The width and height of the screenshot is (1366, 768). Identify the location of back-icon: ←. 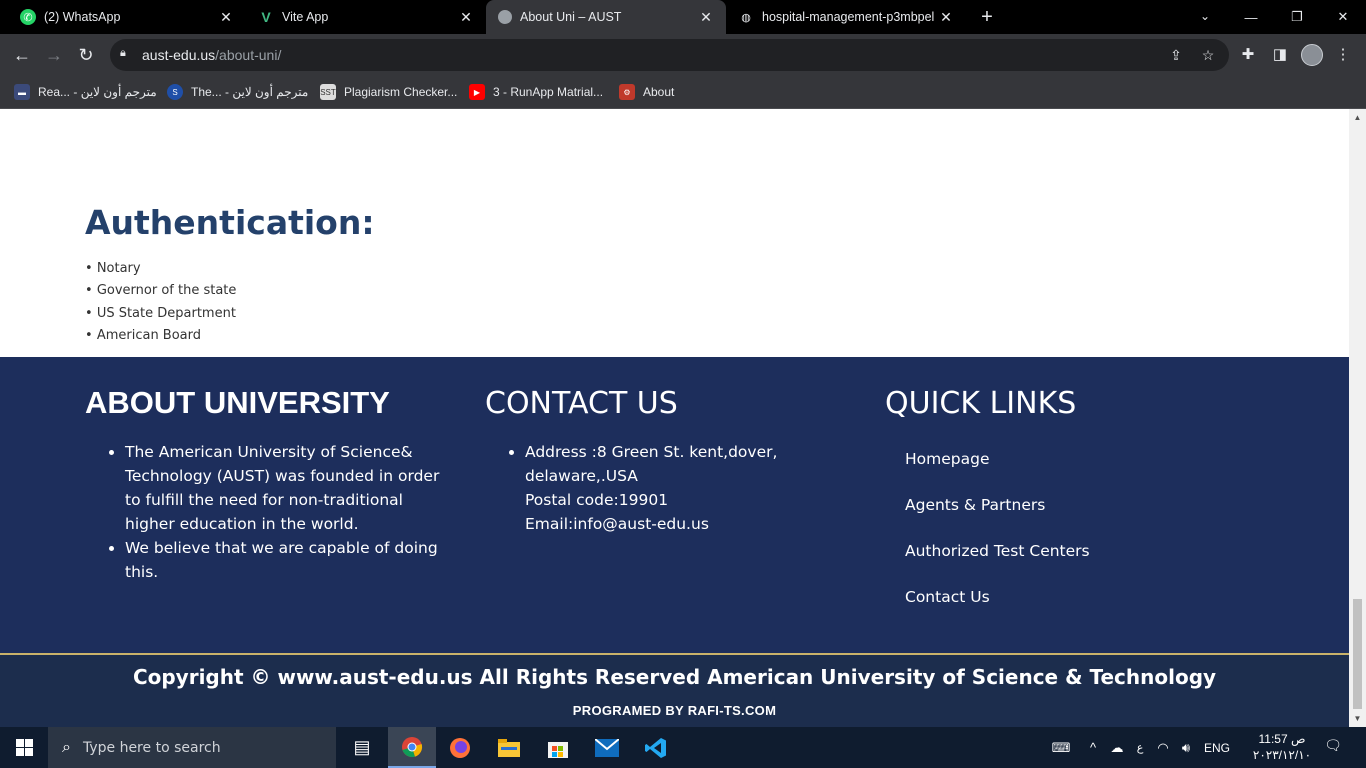
(22, 55).